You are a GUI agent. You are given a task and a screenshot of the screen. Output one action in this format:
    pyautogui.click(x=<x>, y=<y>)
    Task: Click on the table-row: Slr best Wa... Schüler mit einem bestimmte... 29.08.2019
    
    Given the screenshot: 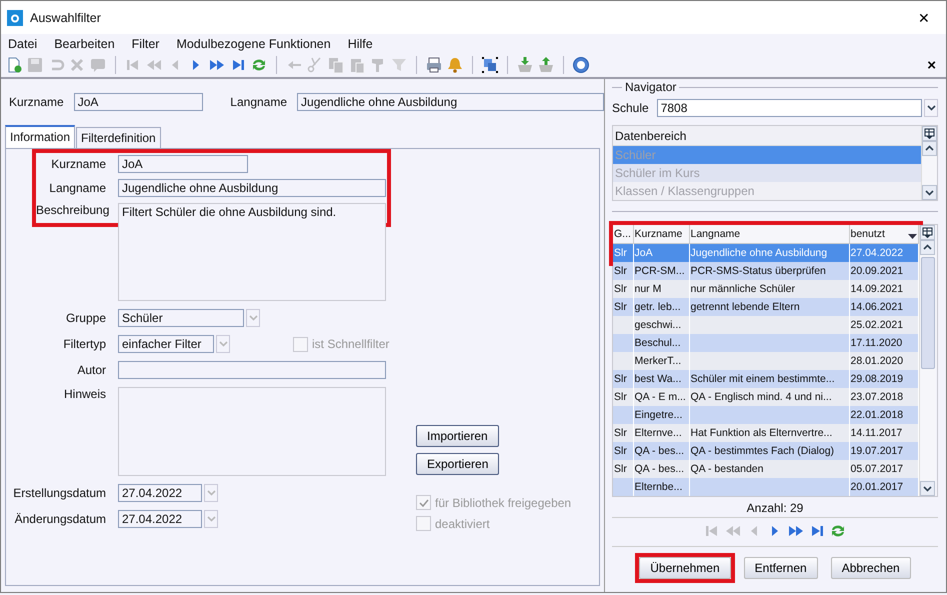 What is the action you would take?
    pyautogui.click(x=765, y=379)
    